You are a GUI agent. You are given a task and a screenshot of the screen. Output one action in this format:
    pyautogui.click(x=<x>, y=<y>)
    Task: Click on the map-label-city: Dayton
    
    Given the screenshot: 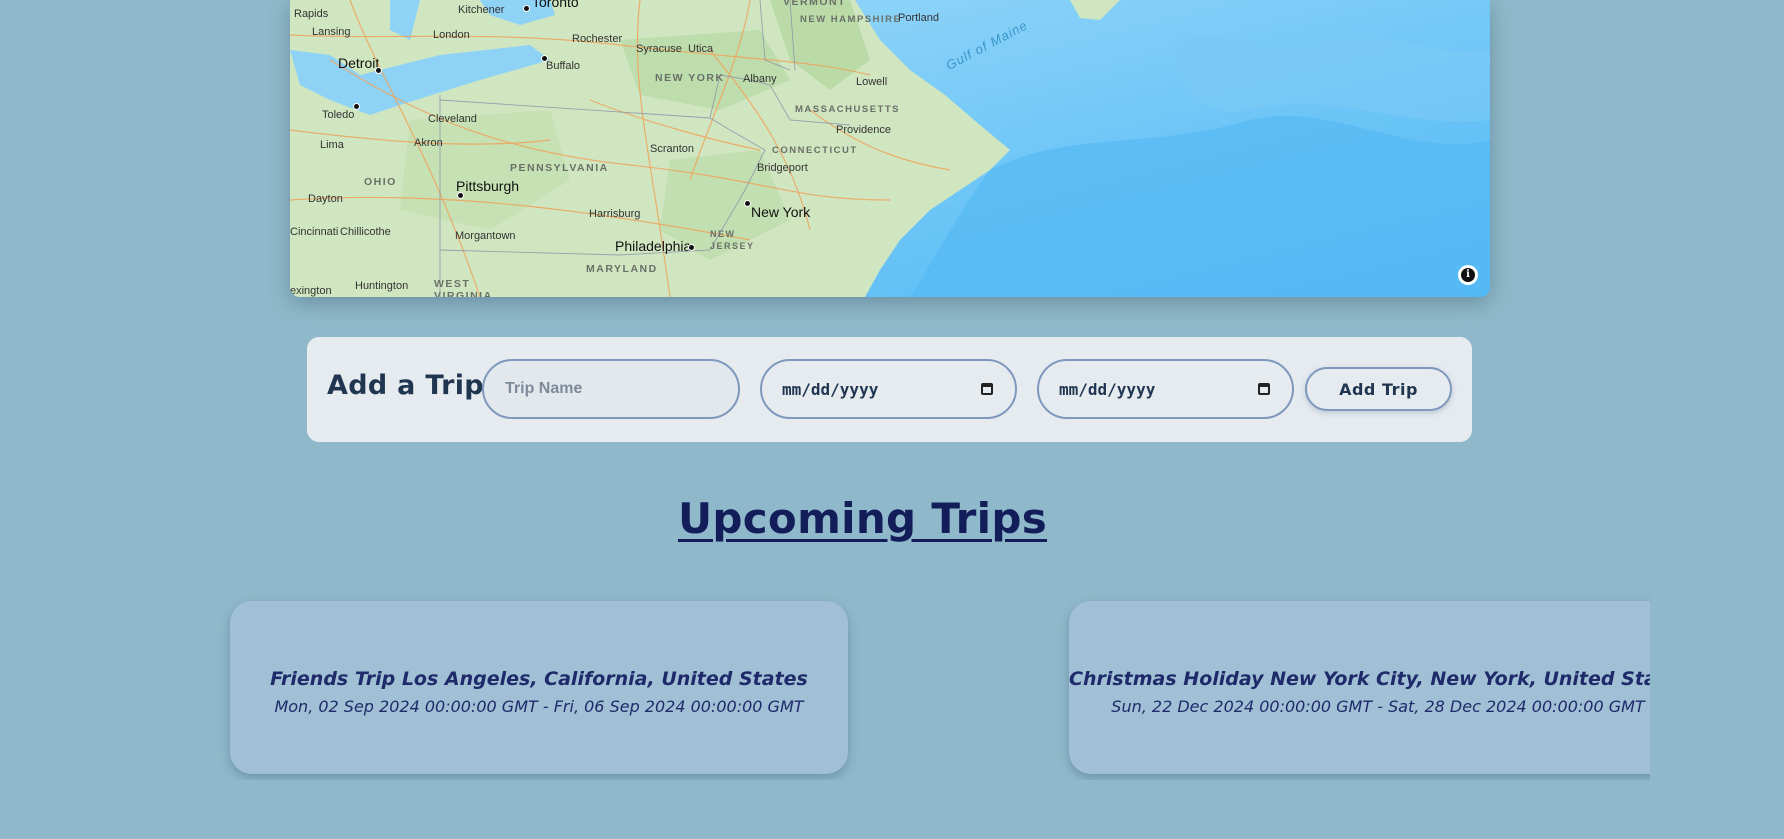 What is the action you would take?
    pyautogui.click(x=325, y=199)
    